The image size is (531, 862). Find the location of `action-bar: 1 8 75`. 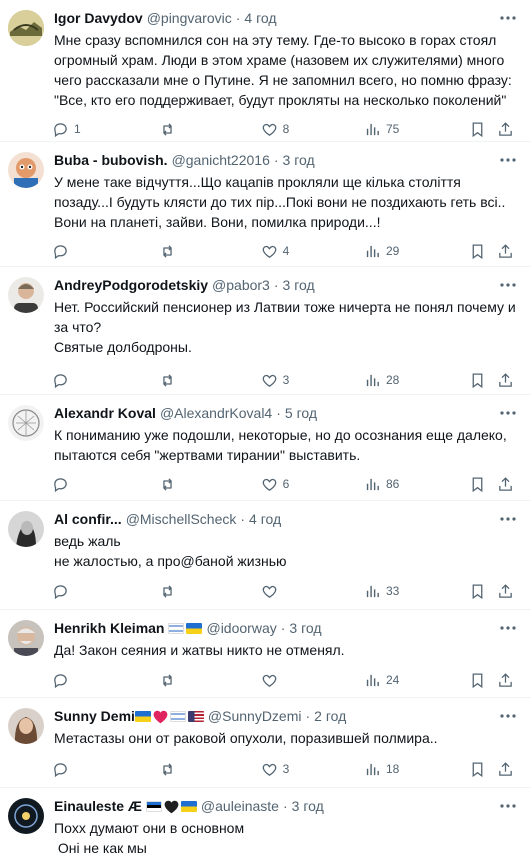

action-bar: 1 8 75 is located at coordinates (284, 125).